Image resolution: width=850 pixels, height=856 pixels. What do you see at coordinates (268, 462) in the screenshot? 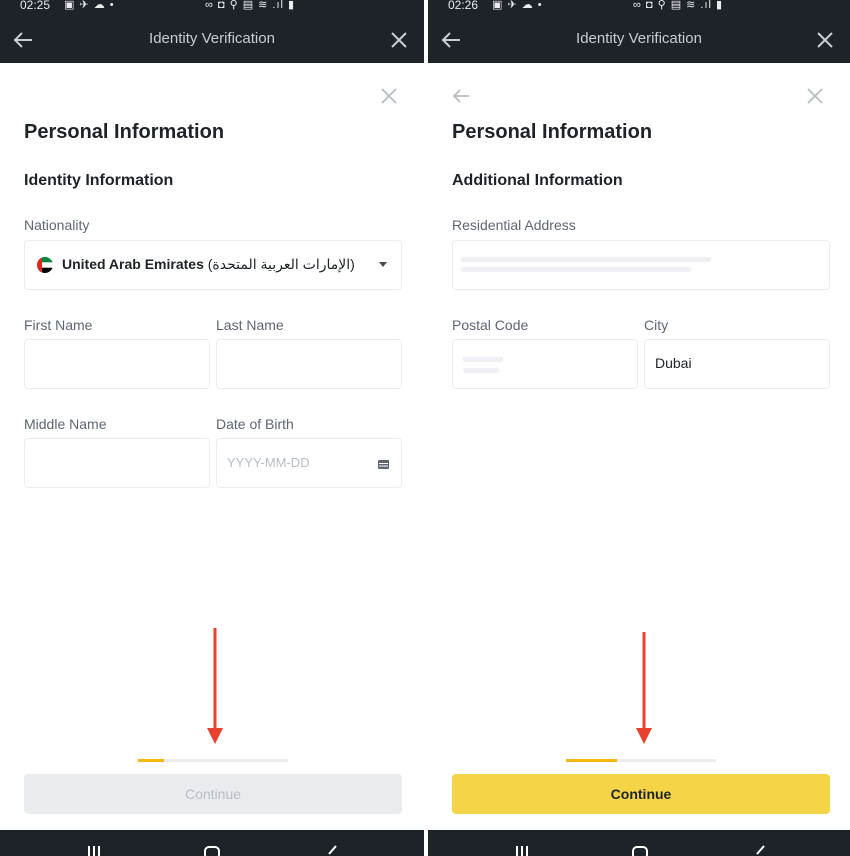
I see `dob-placeholder: YYYY-MM-DD` at bounding box center [268, 462].